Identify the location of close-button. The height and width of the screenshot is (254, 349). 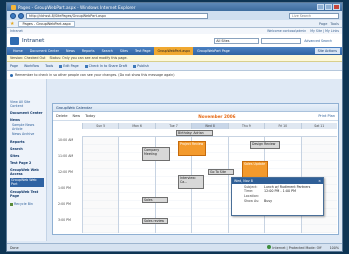
(336, 7).